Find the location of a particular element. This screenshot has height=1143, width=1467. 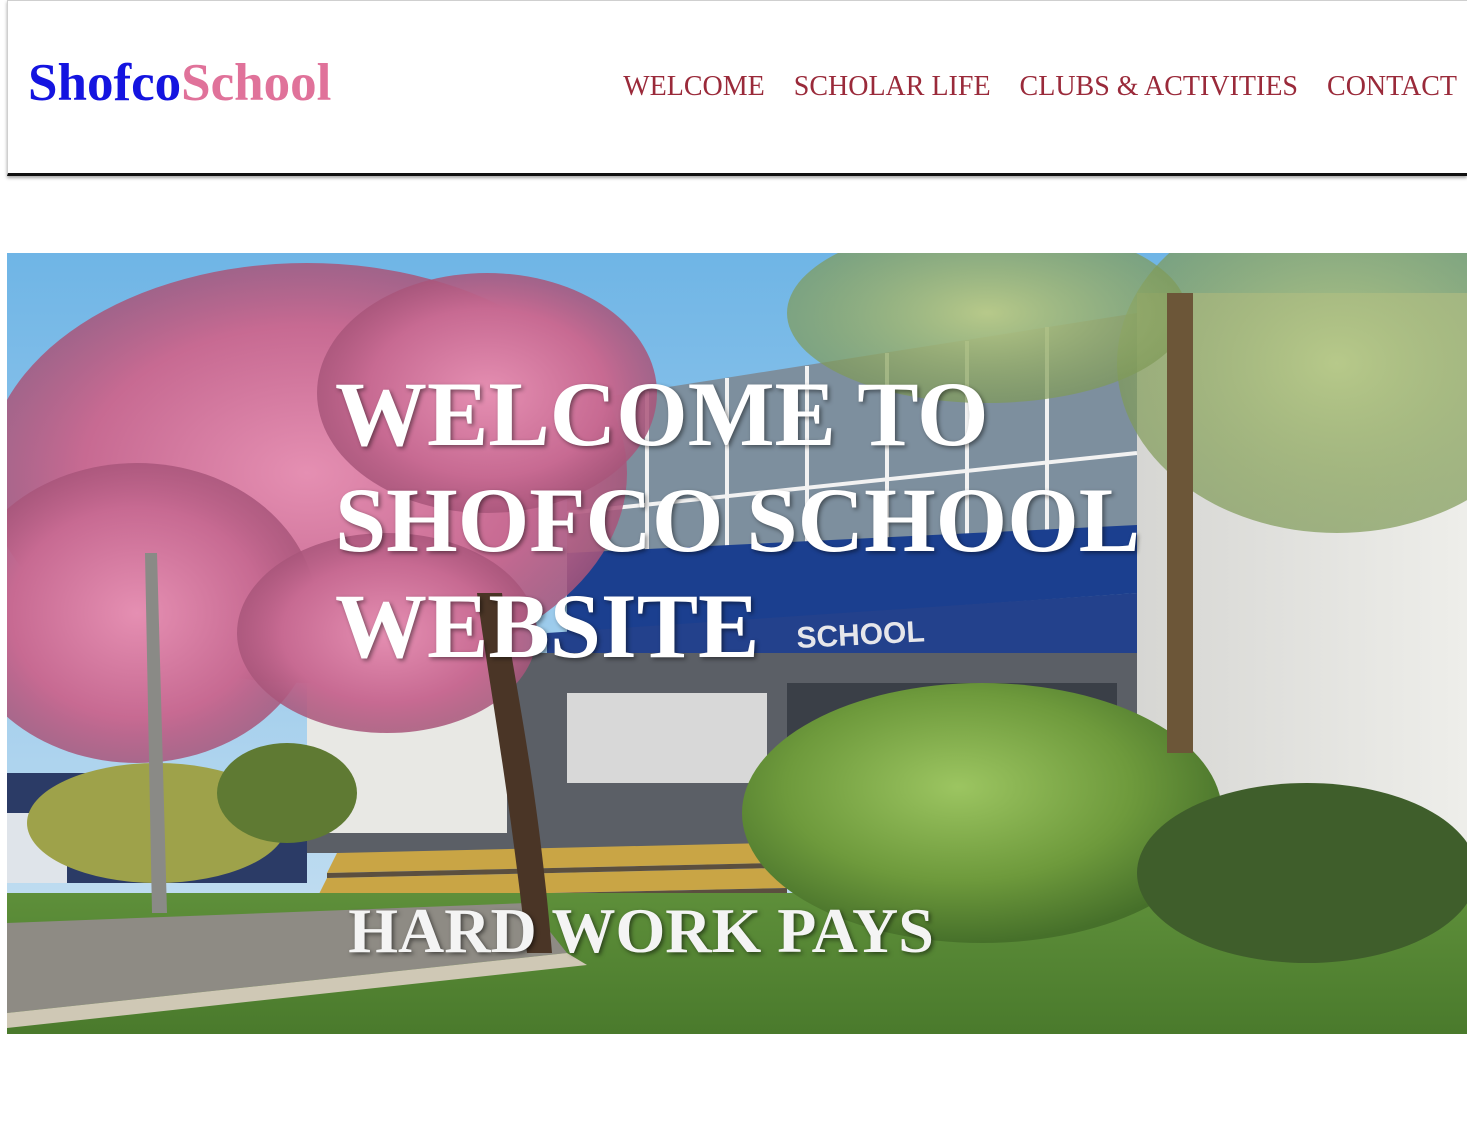

nav-link-clubs-activities: CLUBS & ACTIVITIES is located at coordinates (1159, 87).